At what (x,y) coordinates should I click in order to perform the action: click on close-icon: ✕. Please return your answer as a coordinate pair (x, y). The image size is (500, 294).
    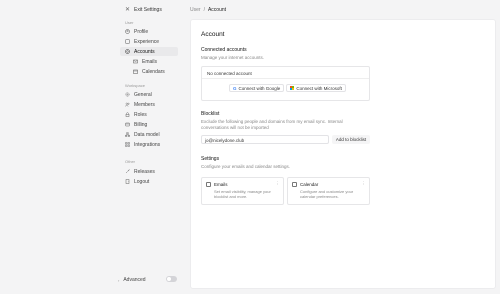
    Looking at the image, I should click on (128, 10).